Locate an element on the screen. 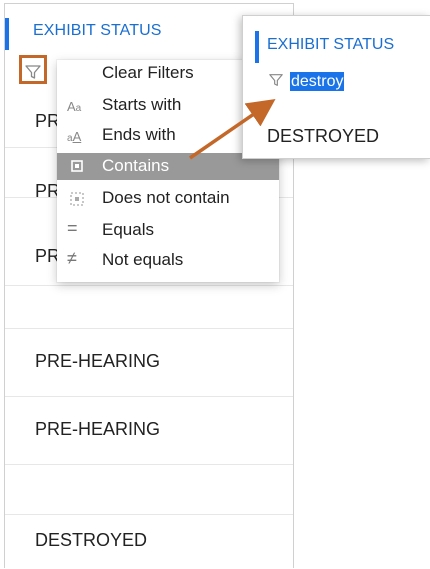 This screenshot has height=569, width=430. menu-item-label: Clear Filters is located at coordinates (148, 72).